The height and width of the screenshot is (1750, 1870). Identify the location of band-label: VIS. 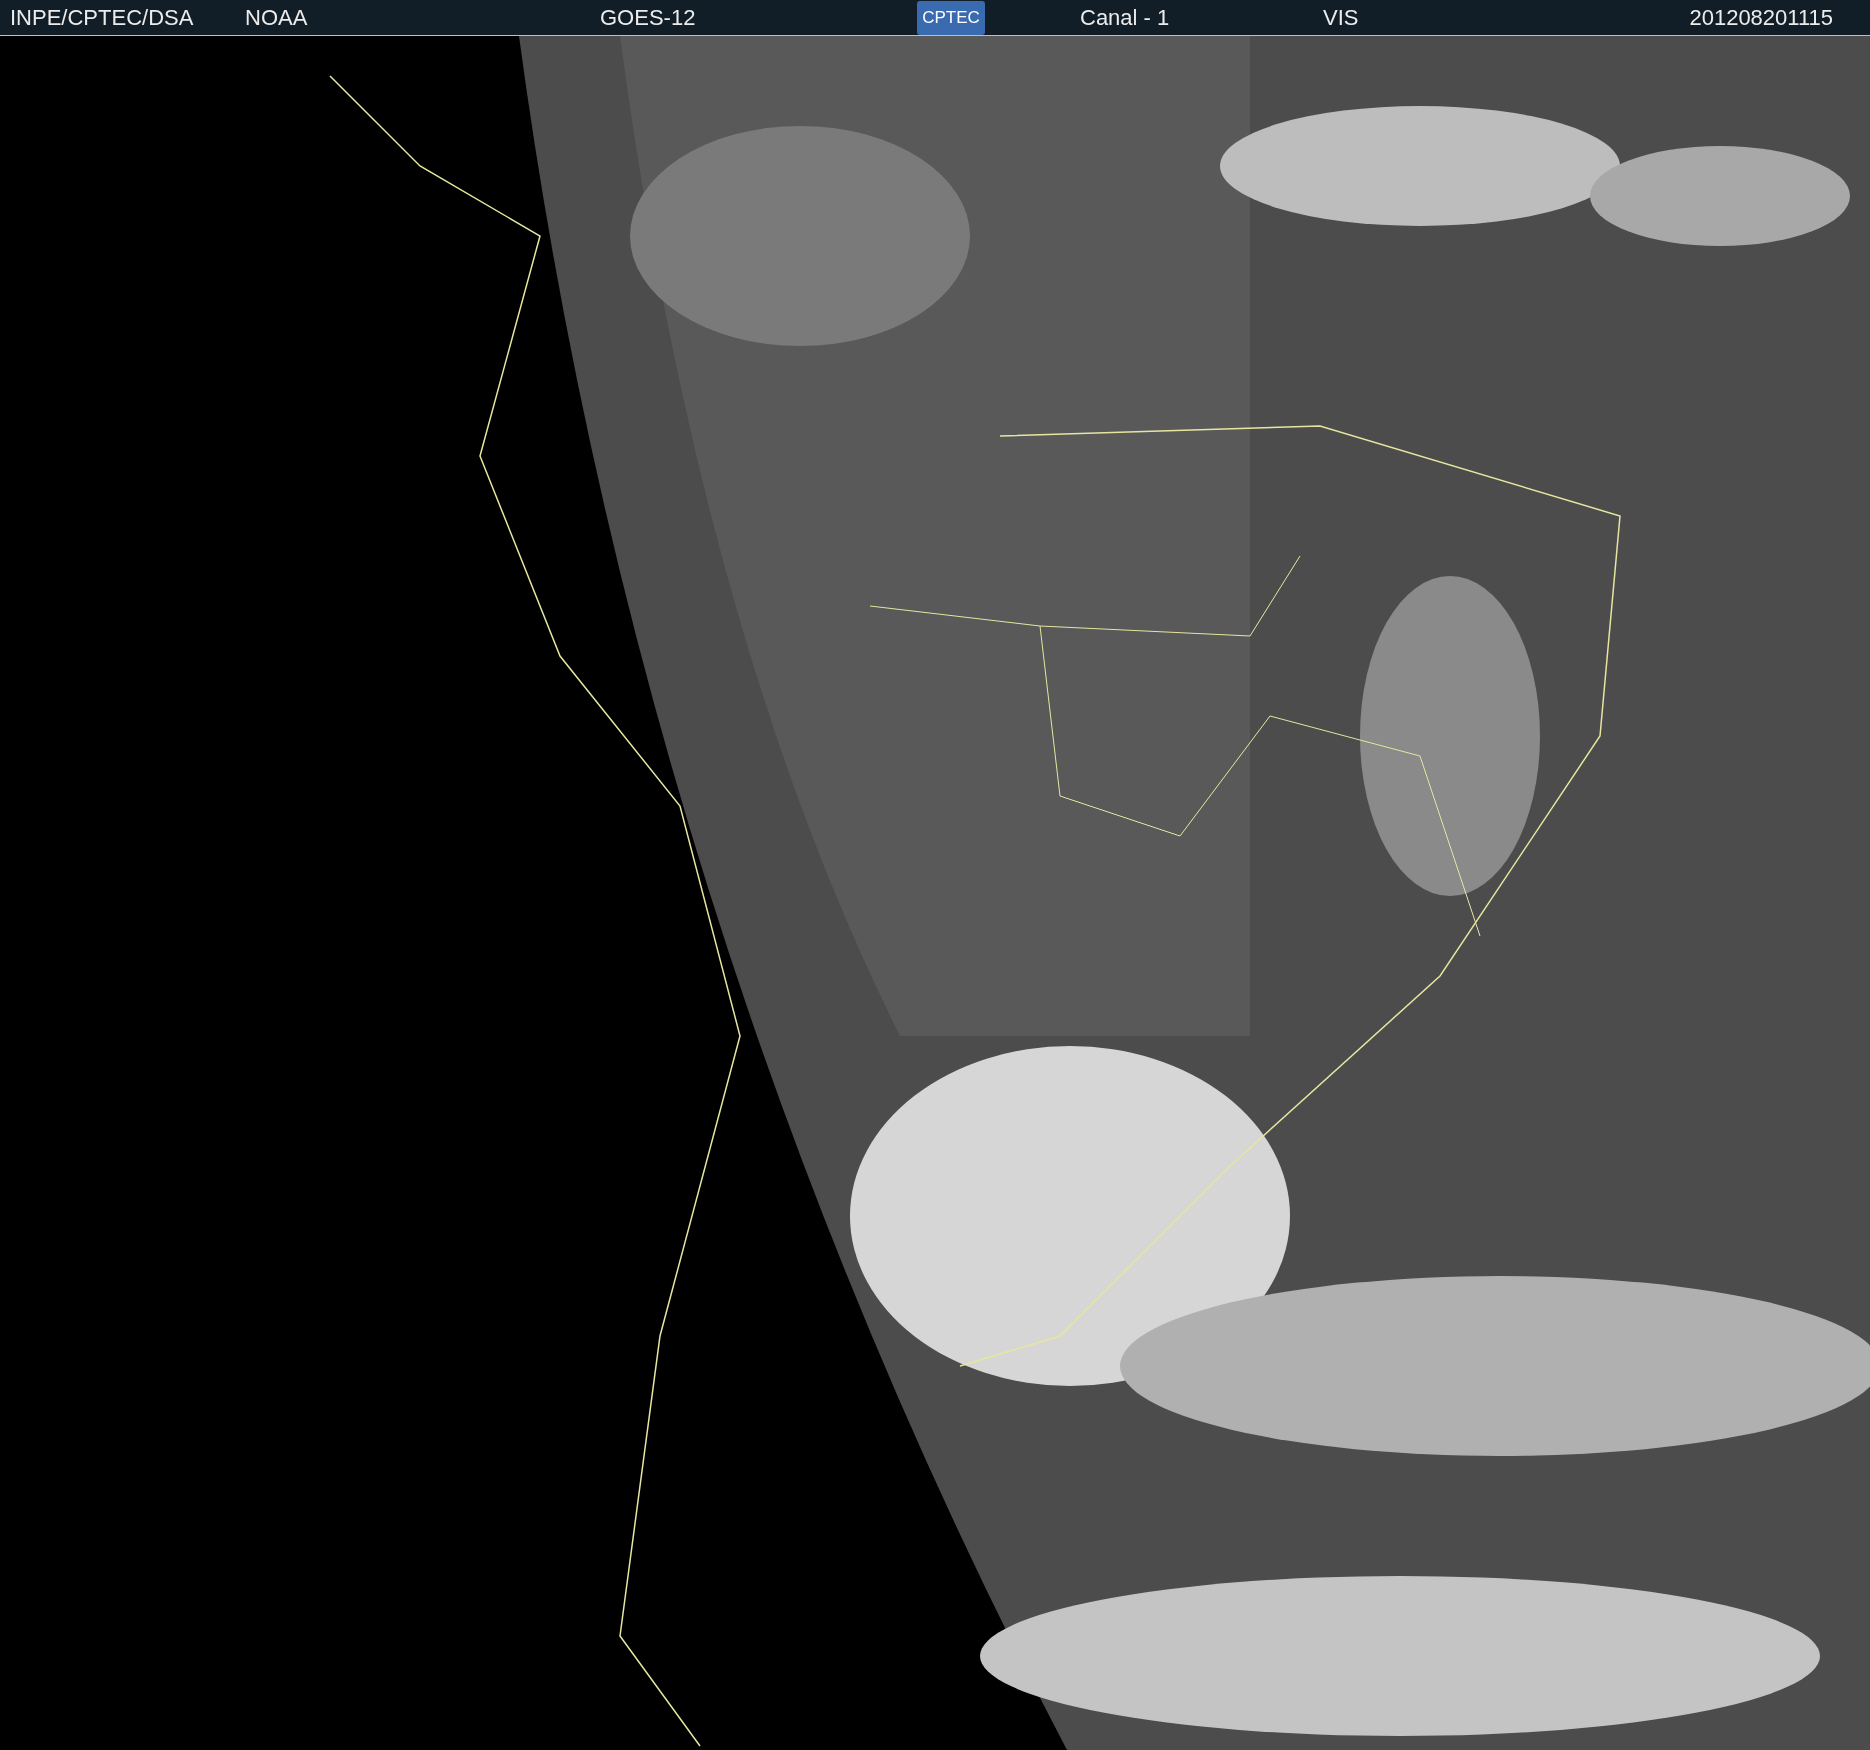
(1341, 17).